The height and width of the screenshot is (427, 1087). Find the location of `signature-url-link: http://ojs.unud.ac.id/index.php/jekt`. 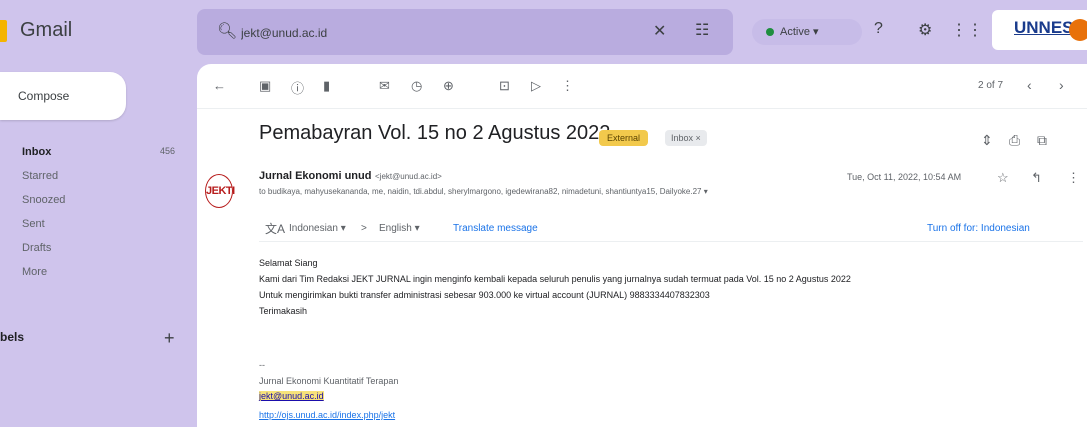

signature-url-link: http://ojs.unud.ac.id/index.php/jekt is located at coordinates (327, 415).